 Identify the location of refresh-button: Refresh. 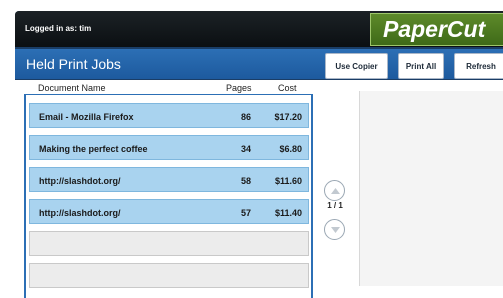
(478, 66).